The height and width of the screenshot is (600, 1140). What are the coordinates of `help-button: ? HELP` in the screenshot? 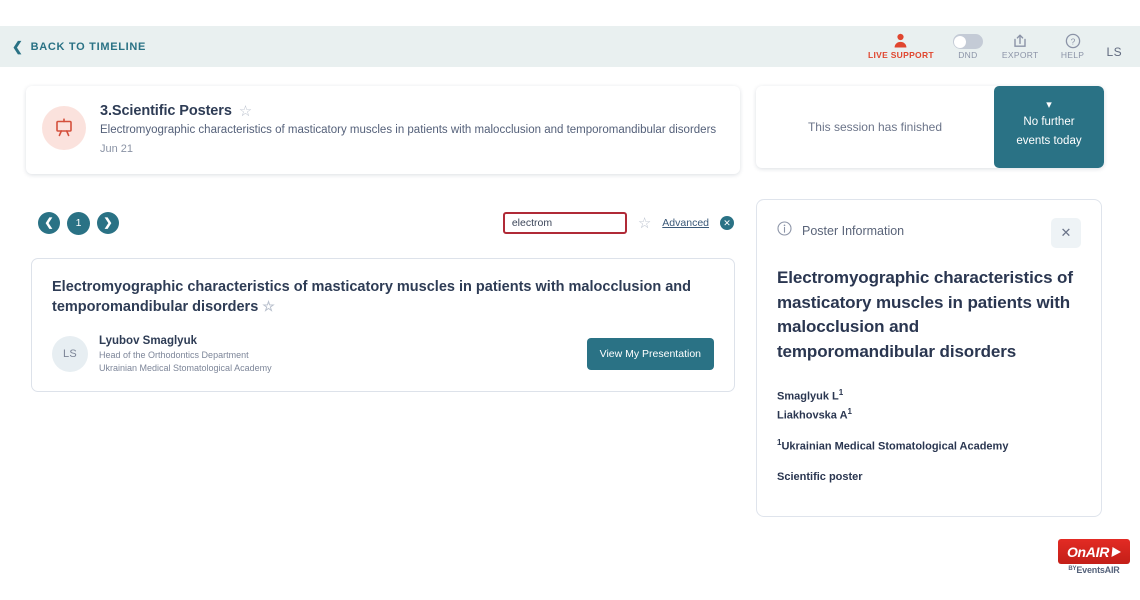 It's located at (1073, 46).